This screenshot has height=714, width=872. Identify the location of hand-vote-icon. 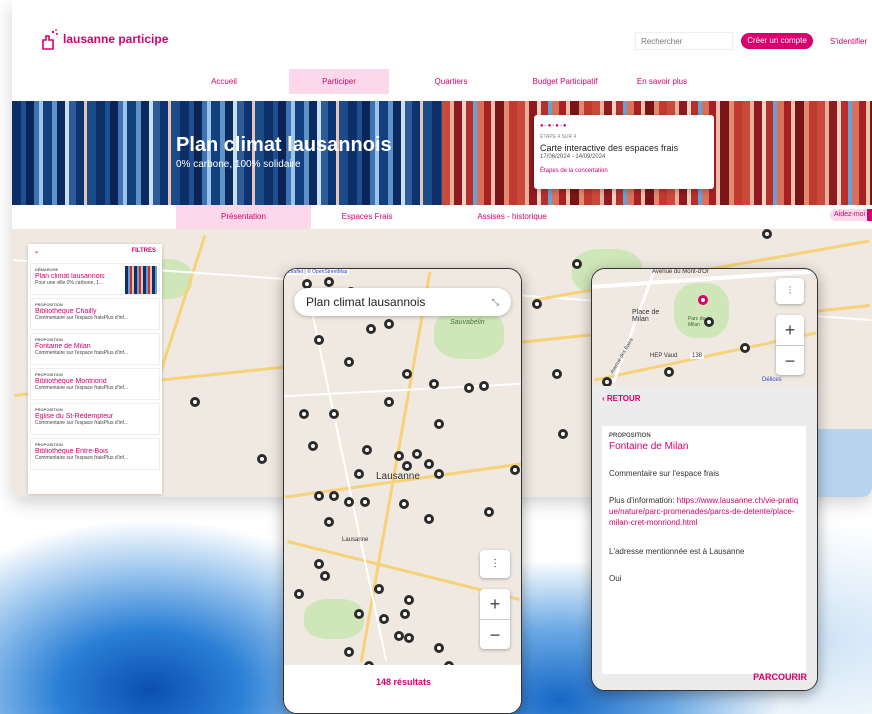
(50, 39).